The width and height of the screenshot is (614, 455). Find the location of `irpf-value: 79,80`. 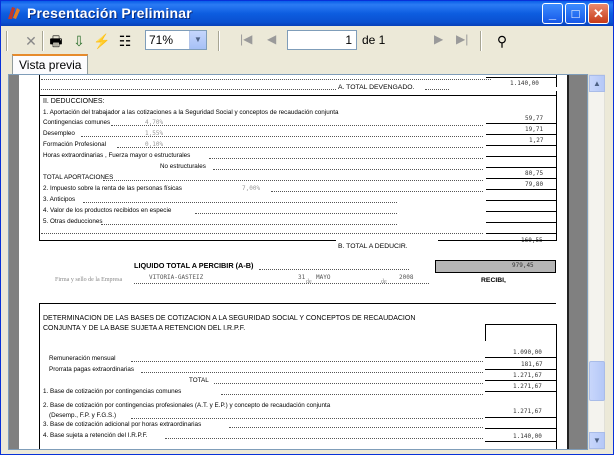

irpf-value: 79,80 is located at coordinates (534, 184).